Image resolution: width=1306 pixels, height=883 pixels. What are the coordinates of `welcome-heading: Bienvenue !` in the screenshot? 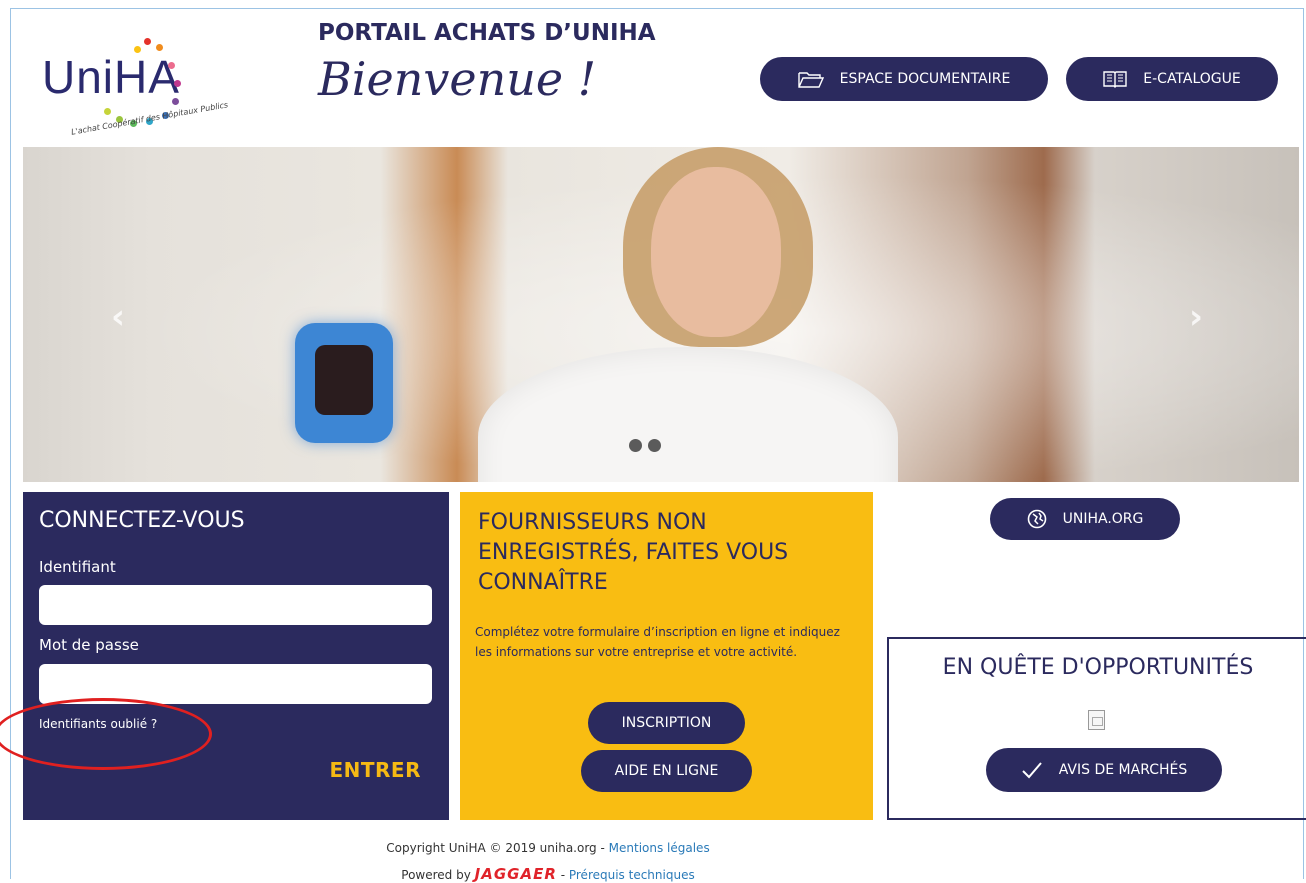 It's located at (457, 79).